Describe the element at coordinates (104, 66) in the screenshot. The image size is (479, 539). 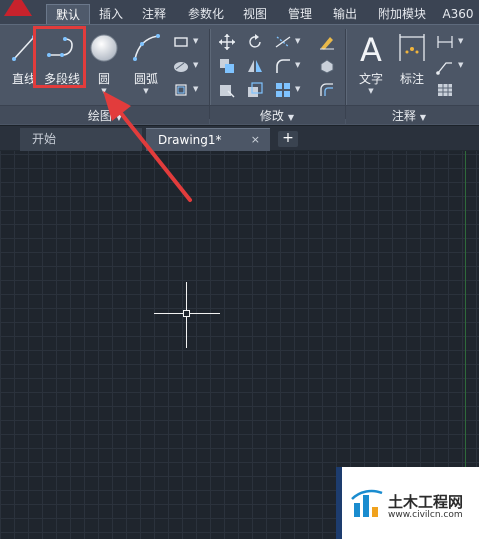
I see `circle-tool-button: 圆 ▼` at that location.